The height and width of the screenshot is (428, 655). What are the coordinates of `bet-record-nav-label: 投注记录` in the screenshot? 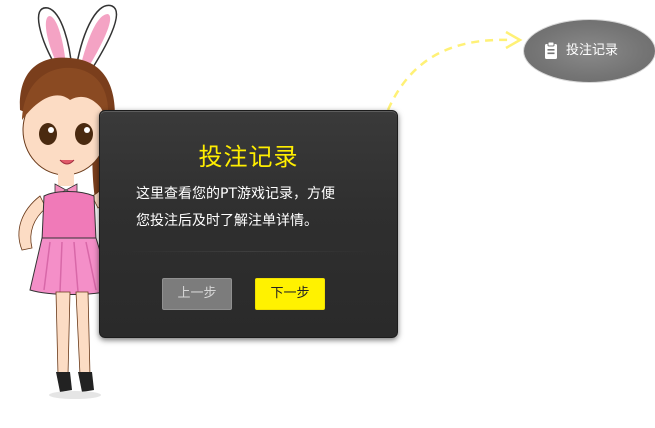 It's located at (592, 50).